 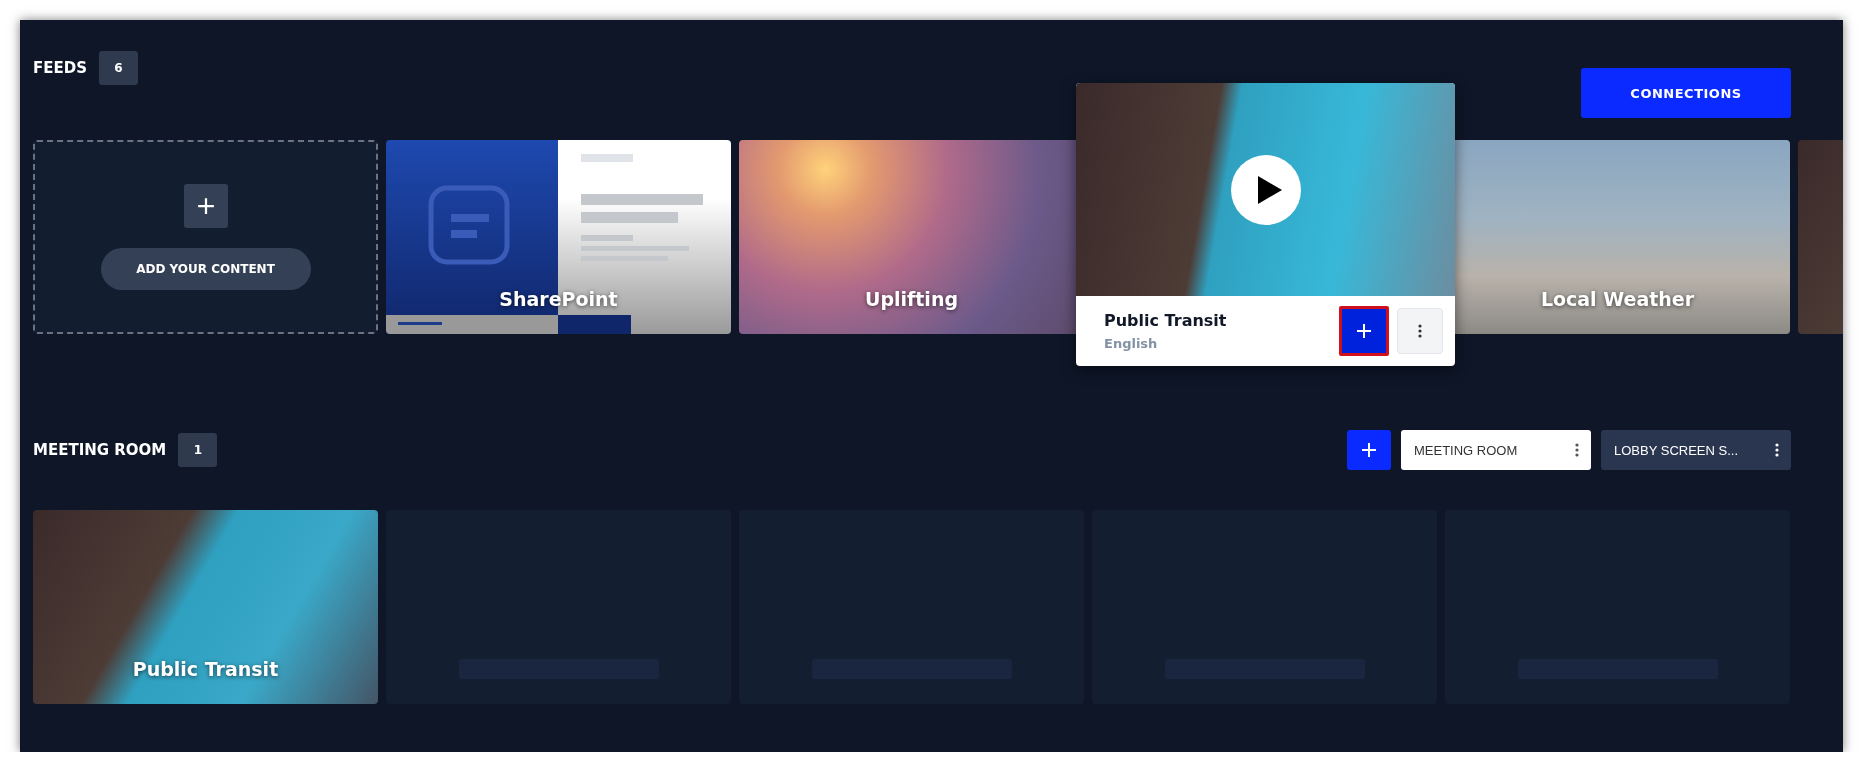 I want to click on play-icon, so click(x=1265, y=189).